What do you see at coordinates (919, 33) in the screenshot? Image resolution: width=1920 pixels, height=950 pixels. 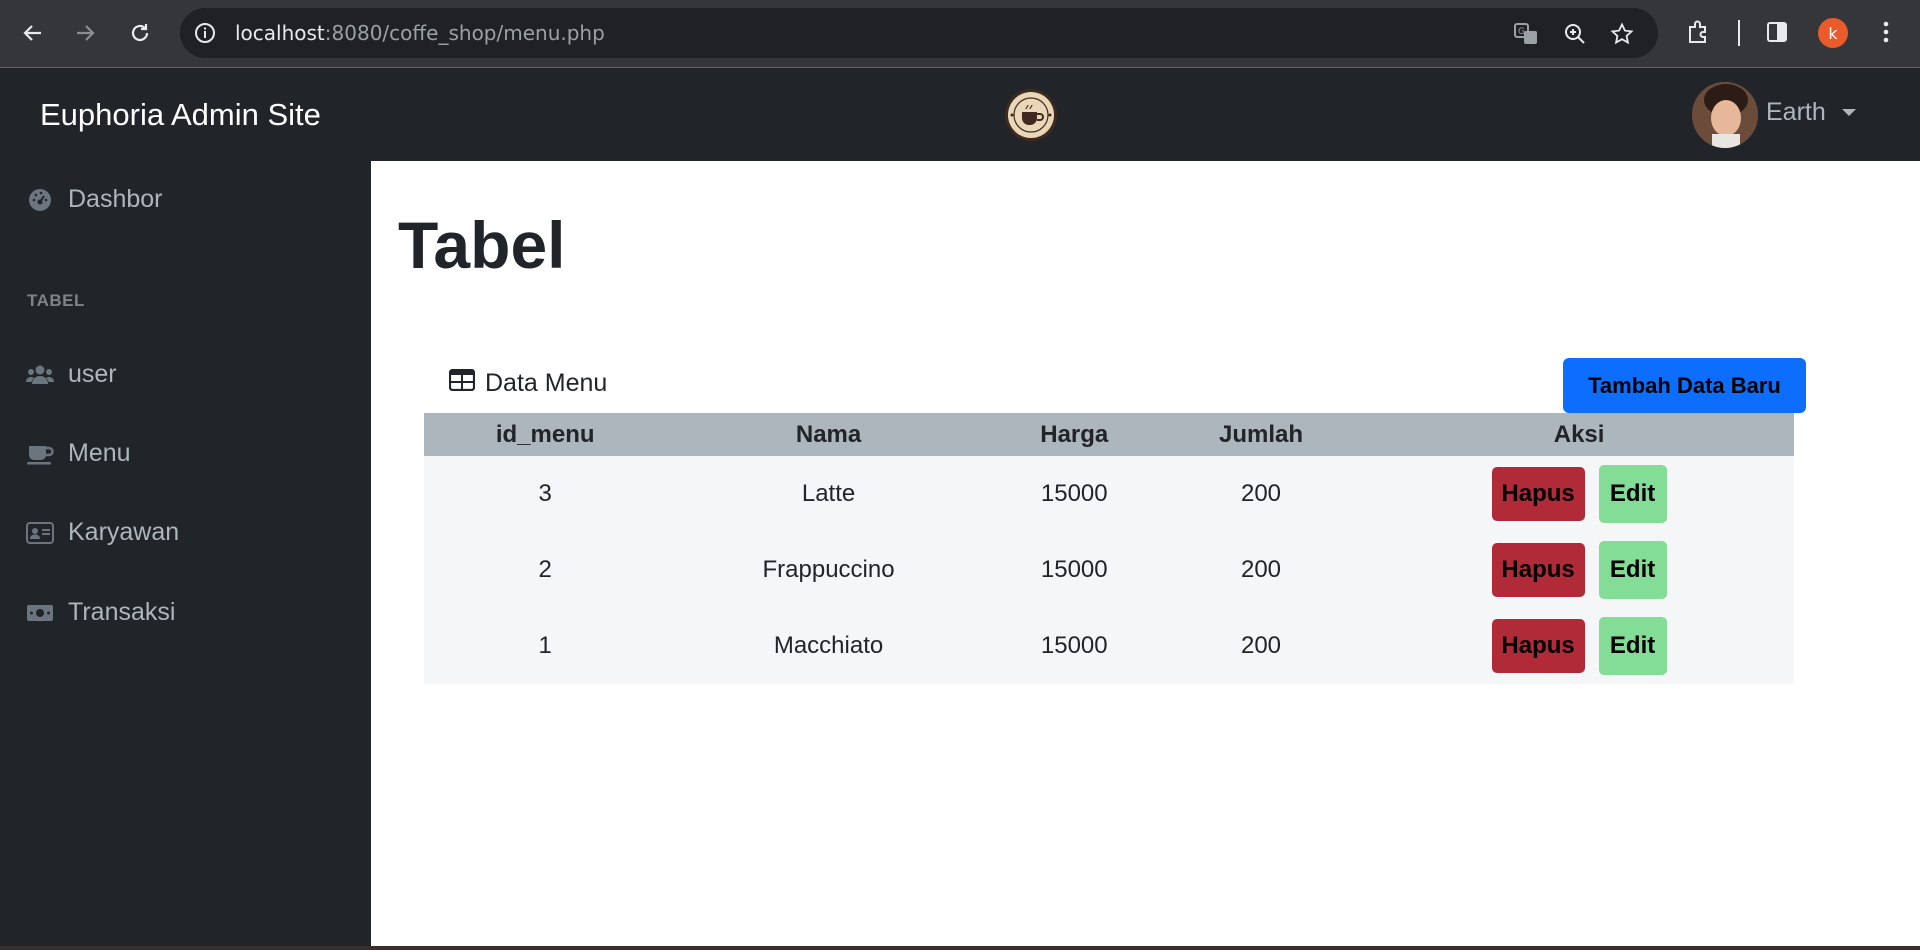 I see `address-bar: localhost:8080/coffe_shop/menu.php G` at bounding box center [919, 33].